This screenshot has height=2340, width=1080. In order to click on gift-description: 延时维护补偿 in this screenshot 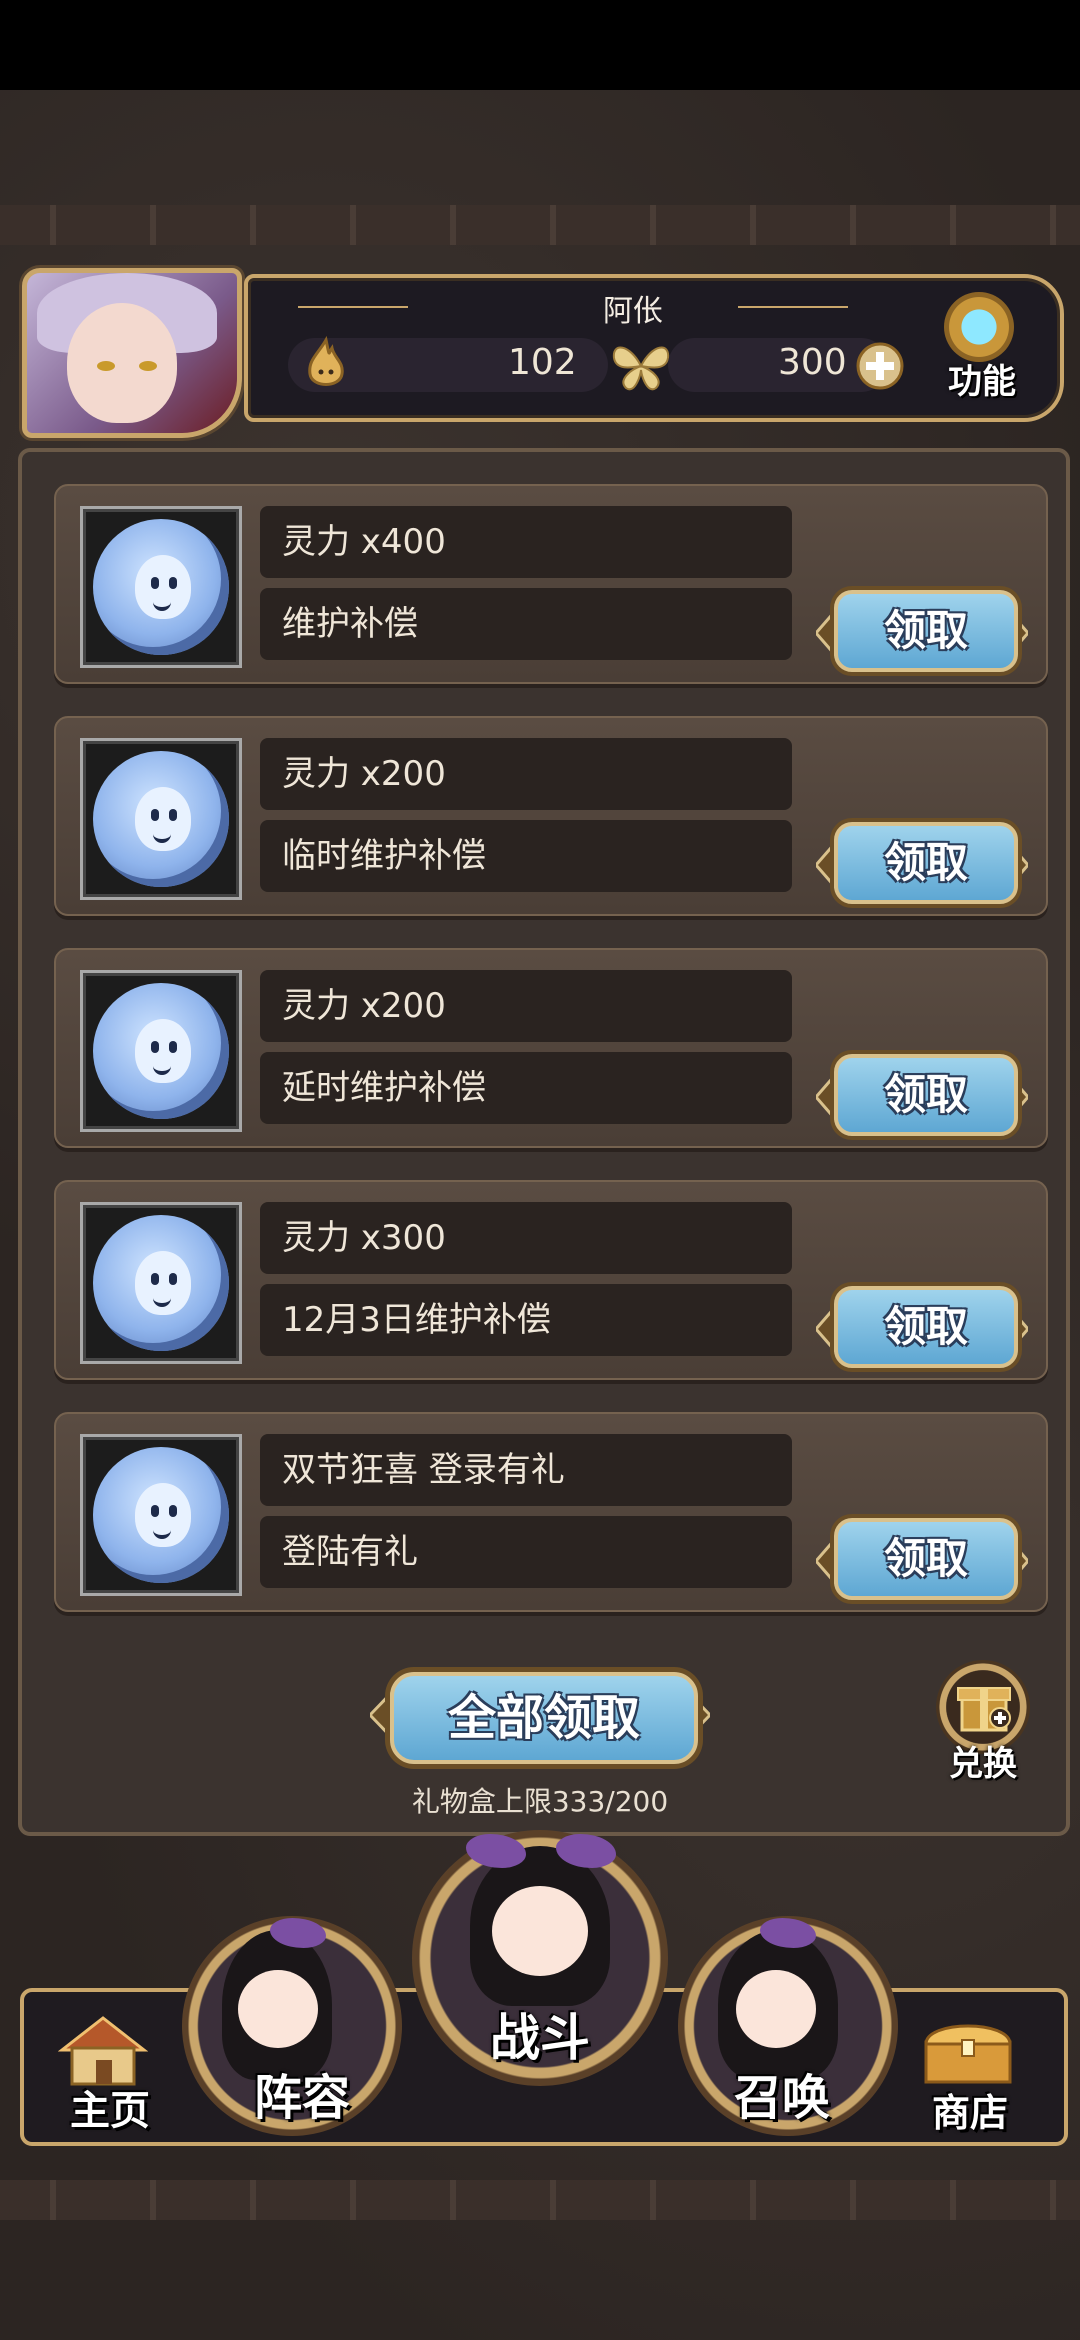, I will do `click(526, 1088)`.